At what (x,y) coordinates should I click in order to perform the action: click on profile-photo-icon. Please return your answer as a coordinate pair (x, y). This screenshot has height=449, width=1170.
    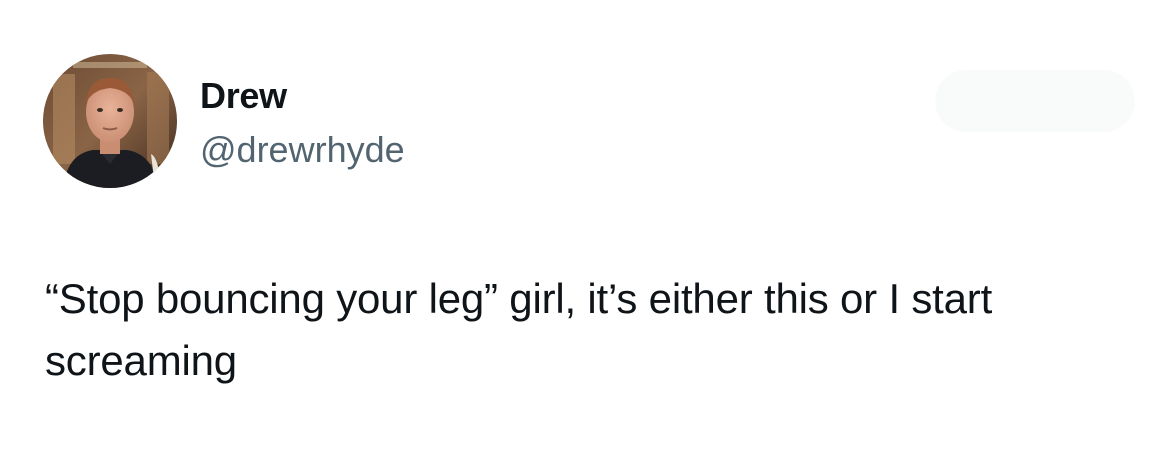
    Looking at the image, I should click on (110, 121).